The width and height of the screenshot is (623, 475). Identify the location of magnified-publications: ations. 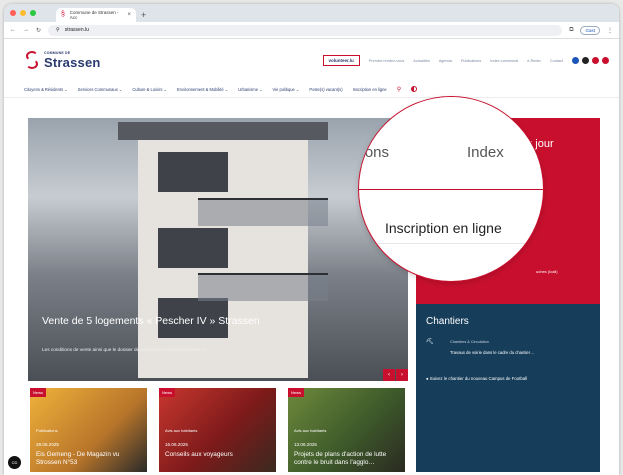
(374, 152).